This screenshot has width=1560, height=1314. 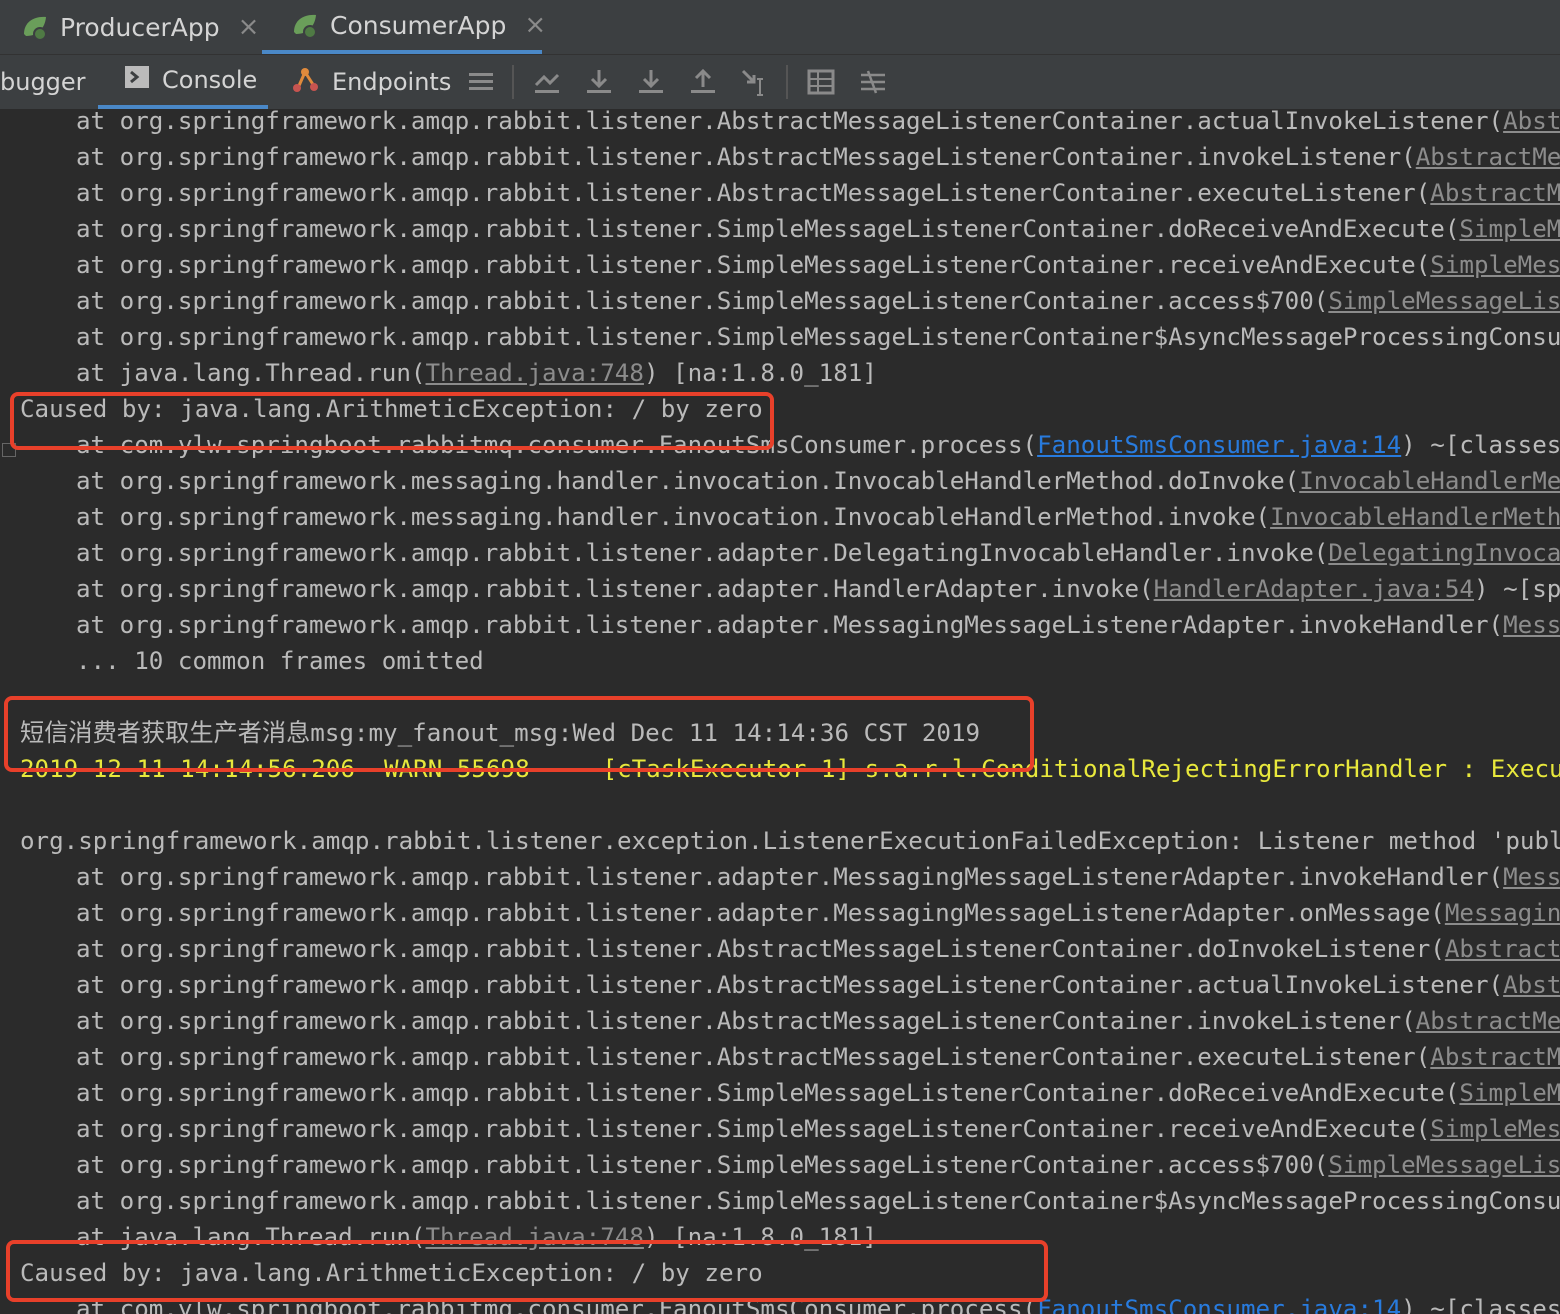 I want to click on console-line-suffix: ) ~[spring, so click(x=1516, y=589).